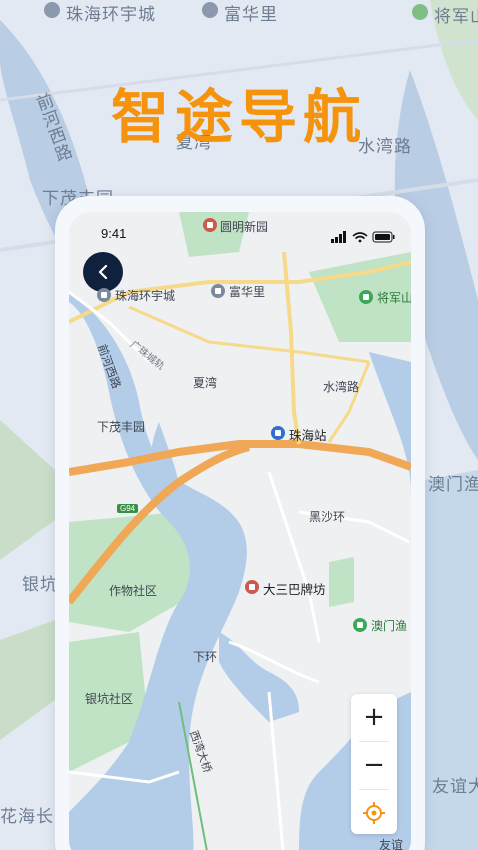 Image resolution: width=478 pixels, height=850 pixels. What do you see at coordinates (456, 17) in the screenshot?
I see `bg-label-jiangjun: 将军山` at bounding box center [456, 17].